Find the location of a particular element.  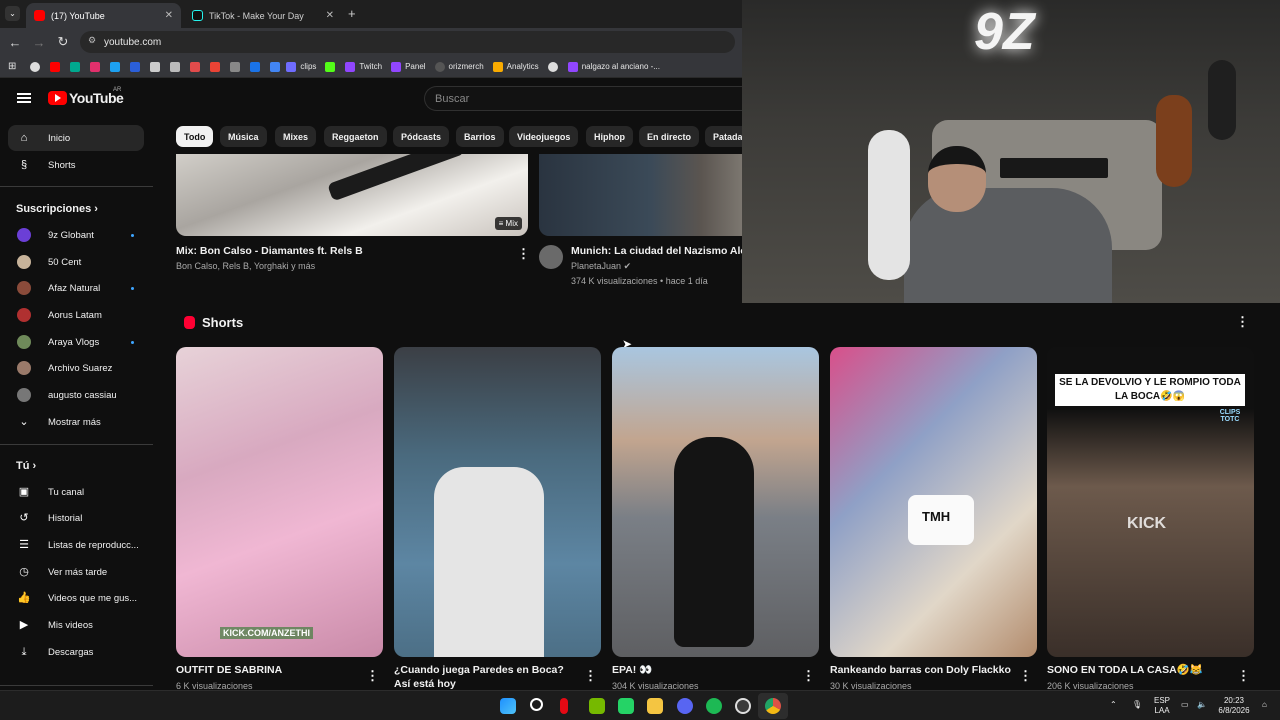

sidebar-item-ver-mas-tarde: ◷ Ver más tarde is located at coordinates (76, 572).